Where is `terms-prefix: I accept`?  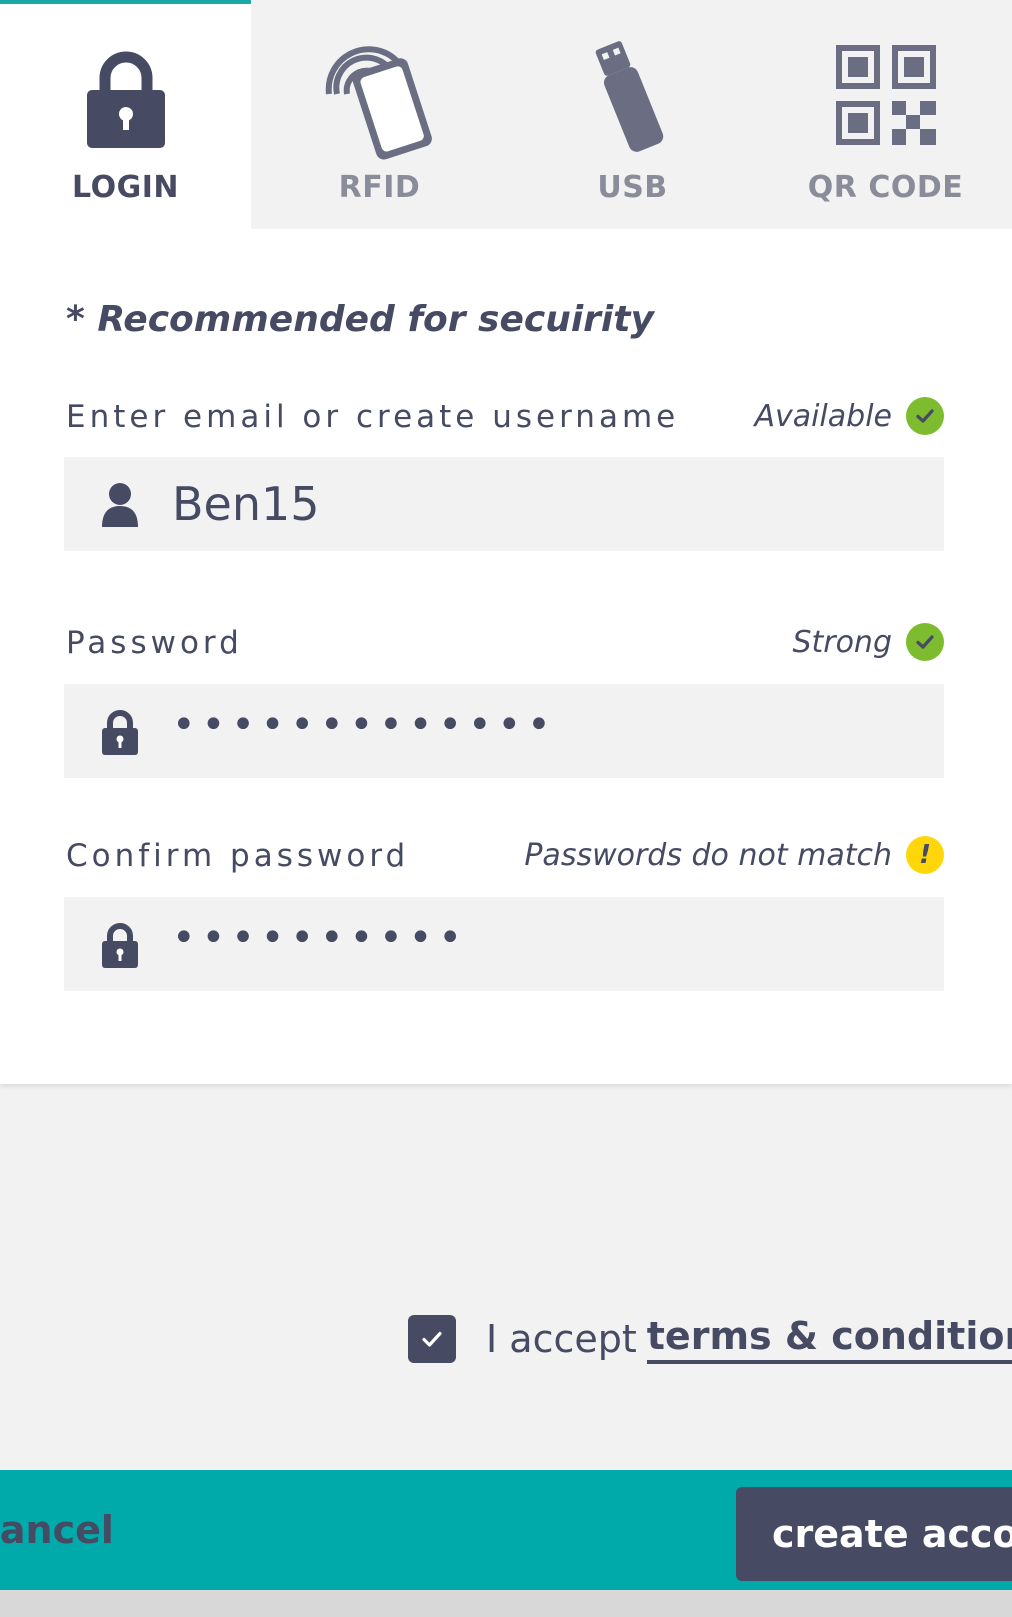 terms-prefix: I accept is located at coordinates (561, 1339).